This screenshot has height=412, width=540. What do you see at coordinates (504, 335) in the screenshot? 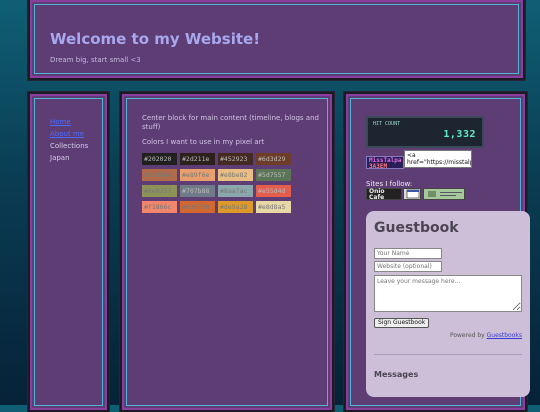
I see `guestbooks-link: Guestbooks` at bounding box center [504, 335].